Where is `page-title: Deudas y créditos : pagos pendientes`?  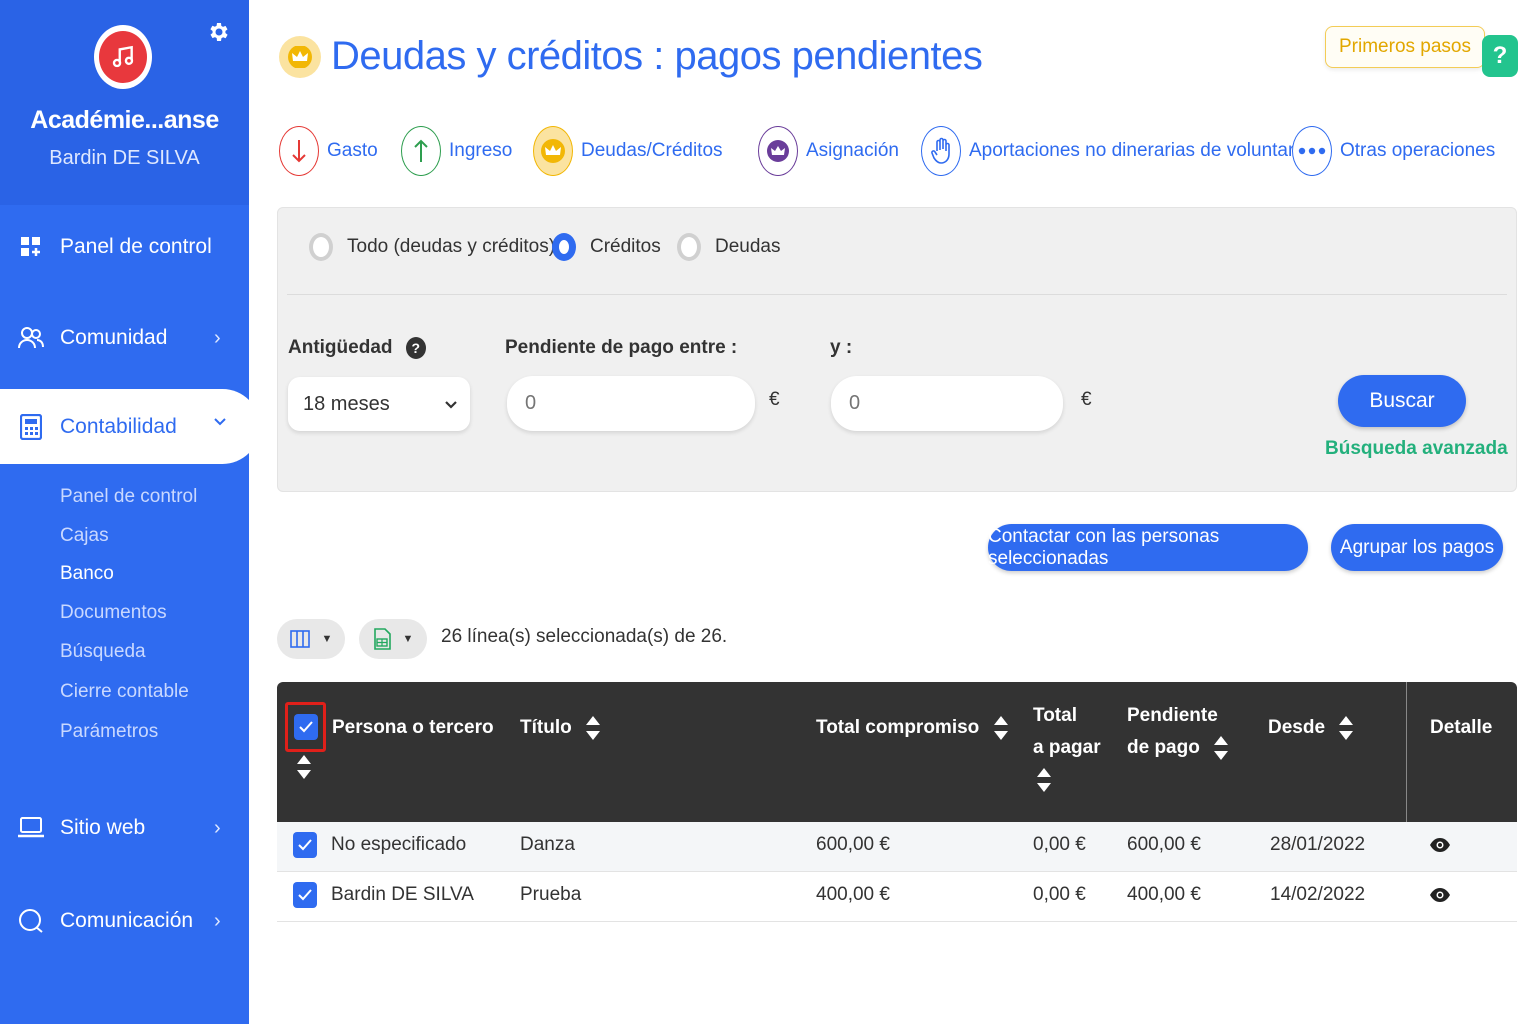 page-title: Deudas y créditos : pagos pendientes is located at coordinates (657, 56).